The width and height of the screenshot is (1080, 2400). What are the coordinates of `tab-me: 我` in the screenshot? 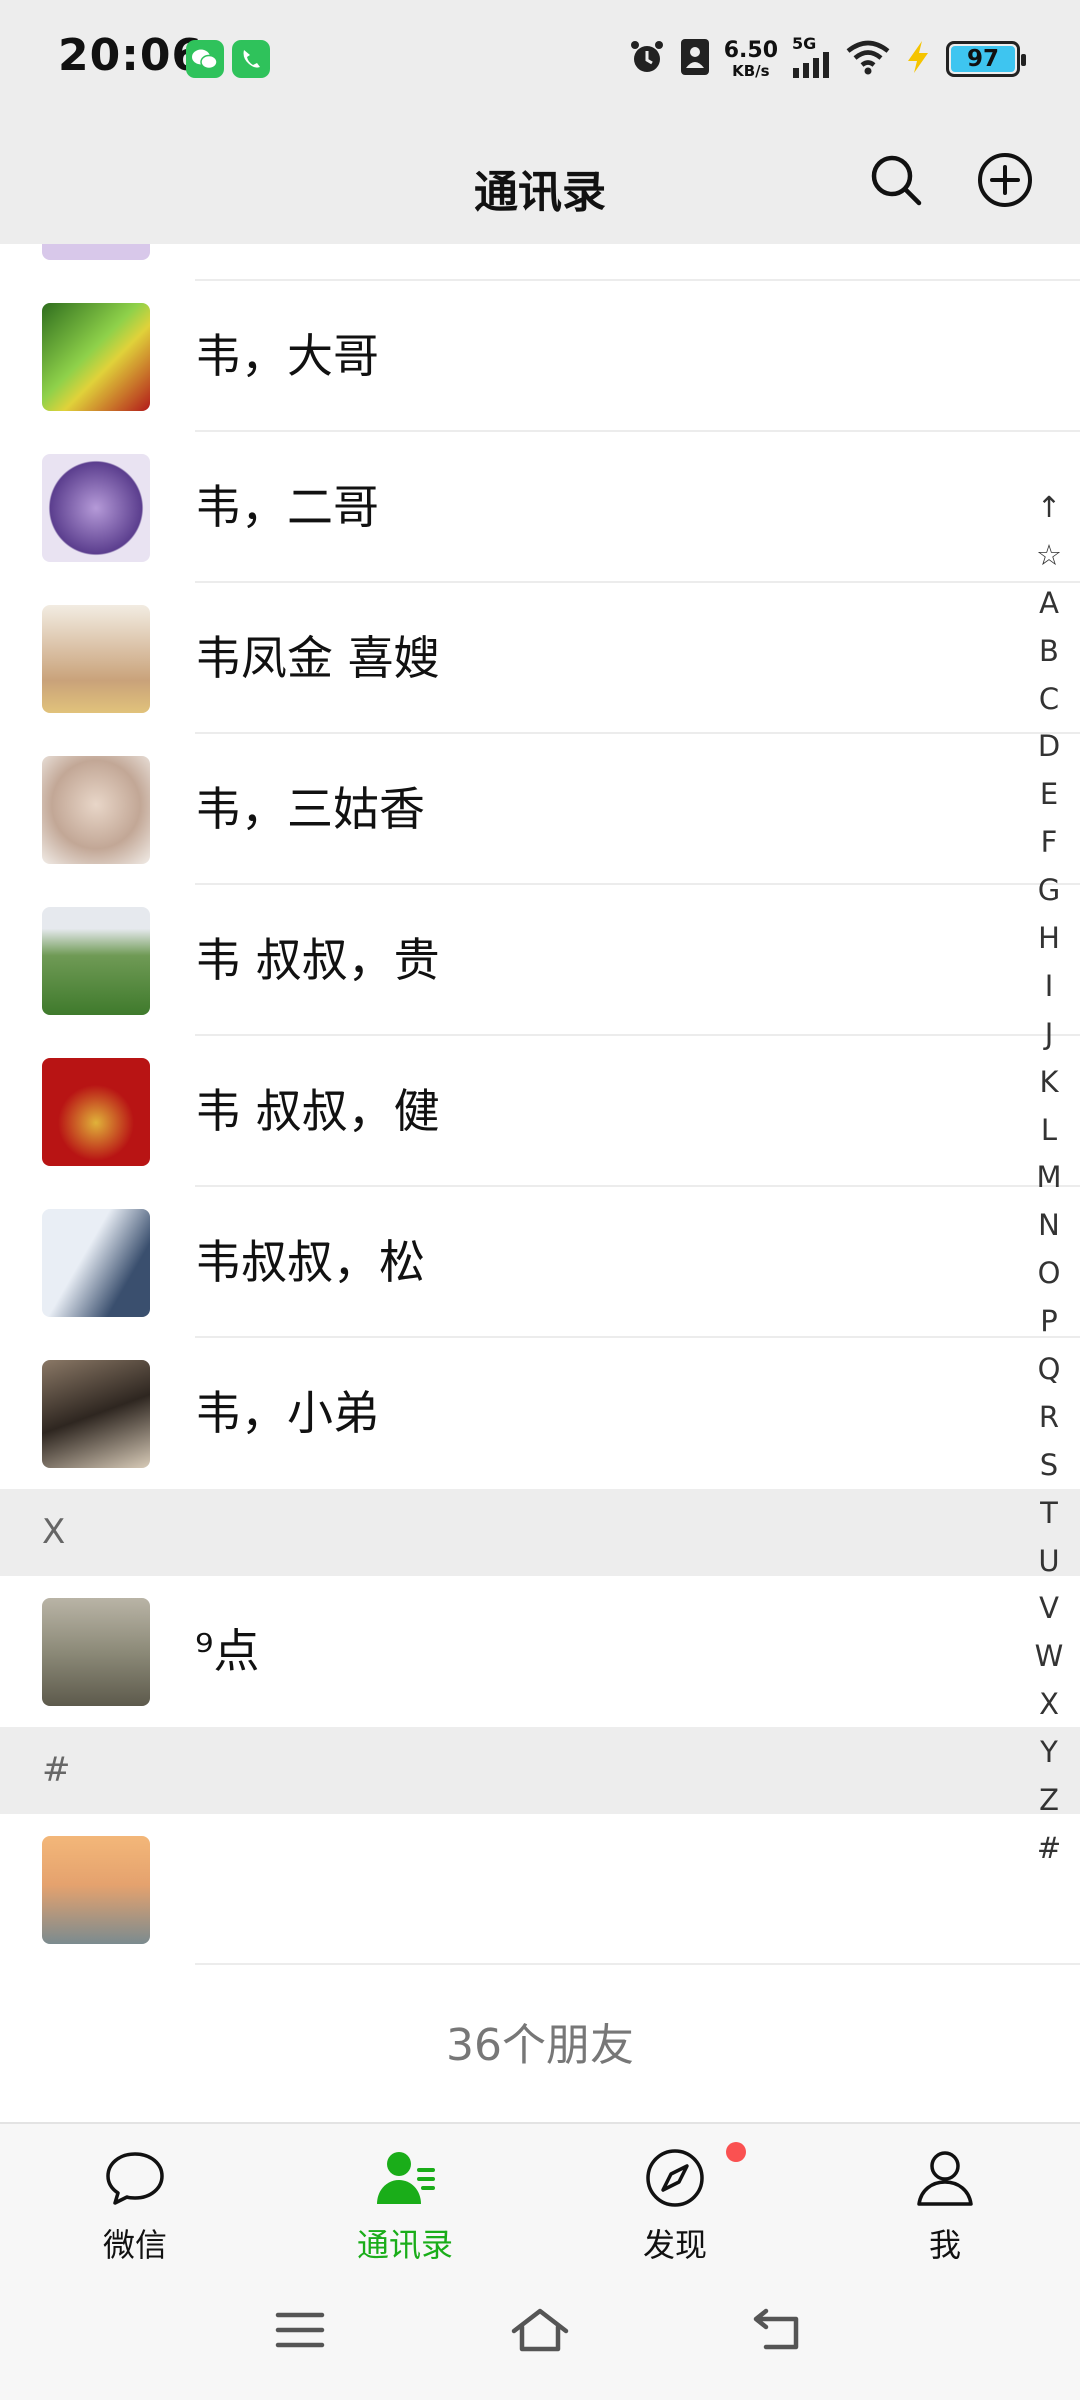 It's located at (945, 2198).